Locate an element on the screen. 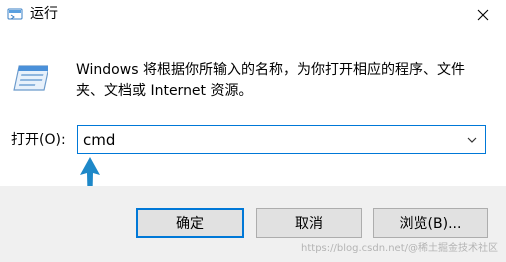  close-icon is located at coordinates (483, 15).